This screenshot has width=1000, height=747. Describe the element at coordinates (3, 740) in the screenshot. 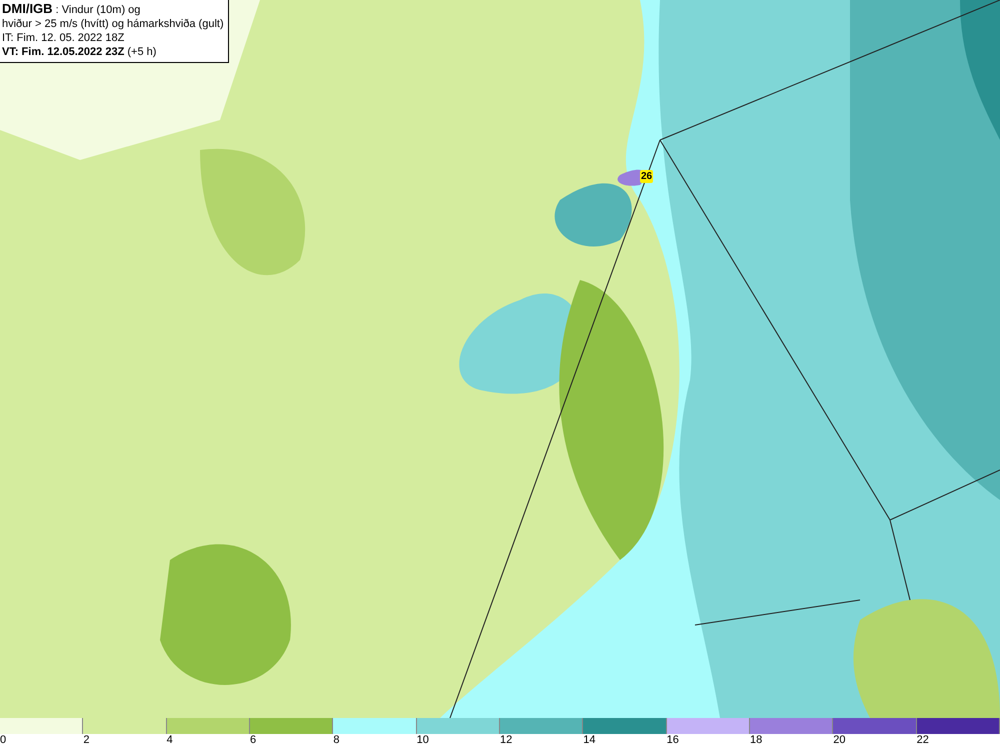

I see `legend-label: 0` at that location.